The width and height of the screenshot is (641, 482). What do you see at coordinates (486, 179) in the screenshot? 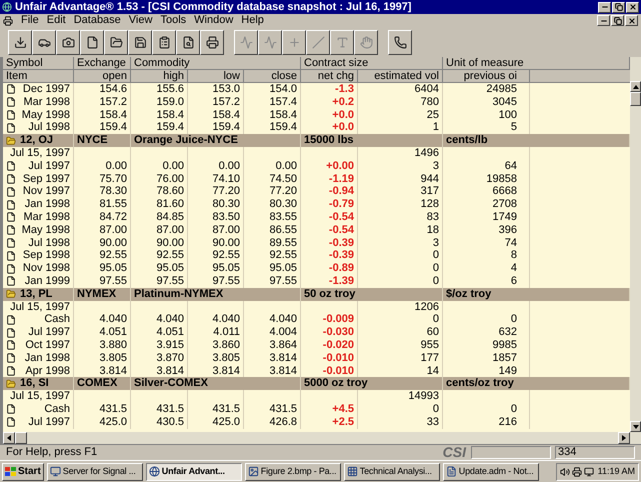
I see `table-cell: 19858` at bounding box center [486, 179].